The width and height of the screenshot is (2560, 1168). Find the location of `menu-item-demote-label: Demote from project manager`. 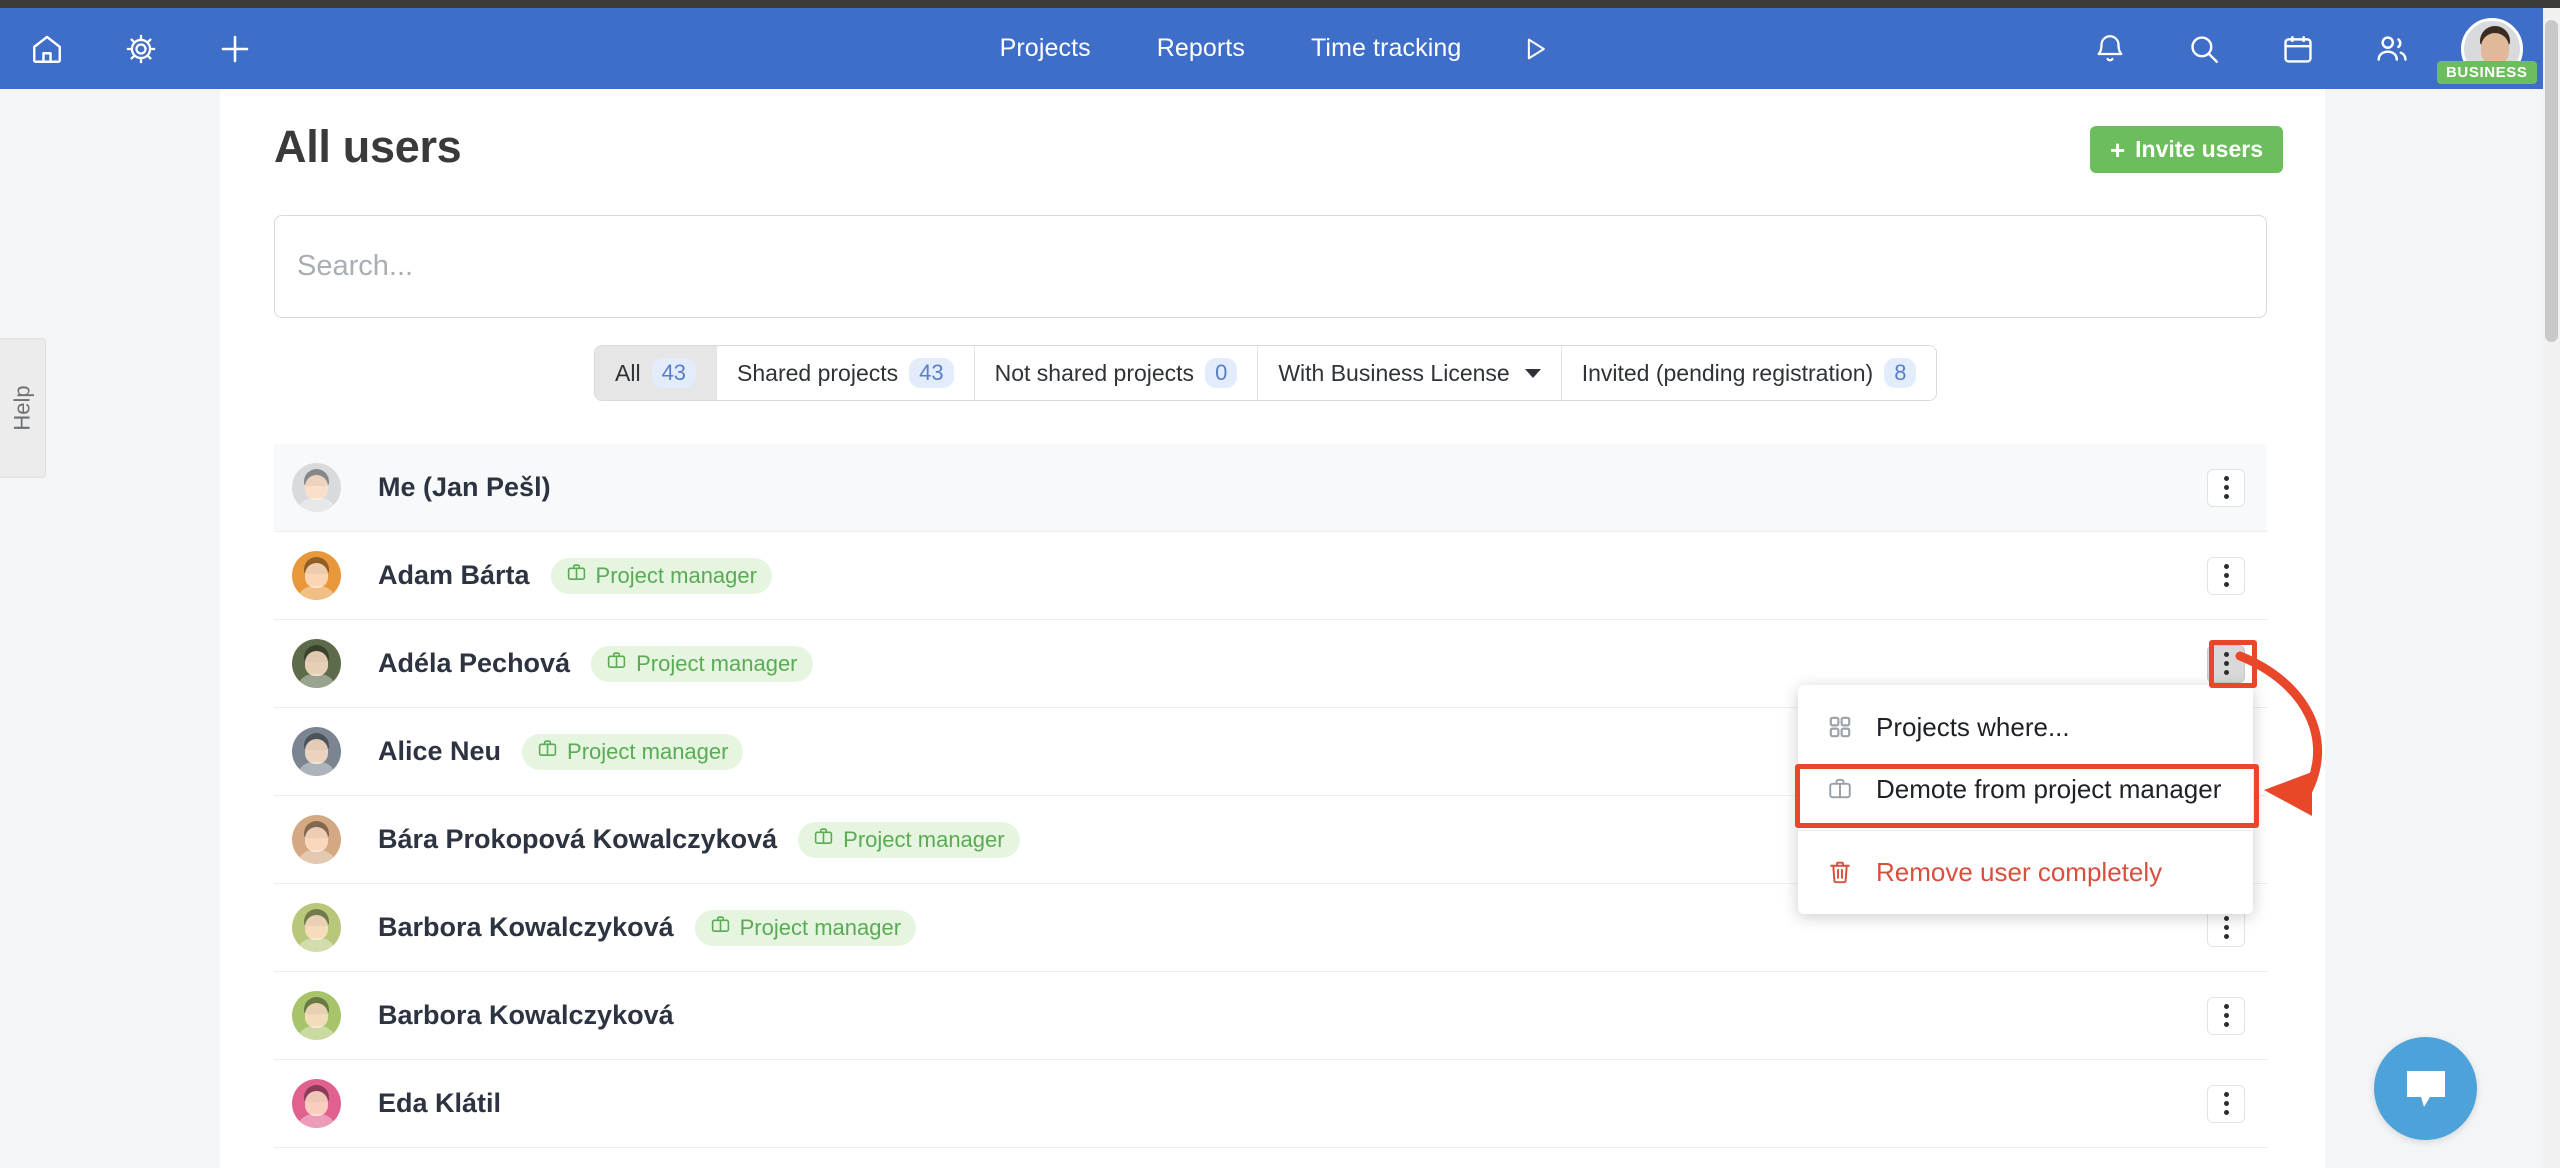

menu-item-demote-label: Demote from project manager is located at coordinates (2049, 788).